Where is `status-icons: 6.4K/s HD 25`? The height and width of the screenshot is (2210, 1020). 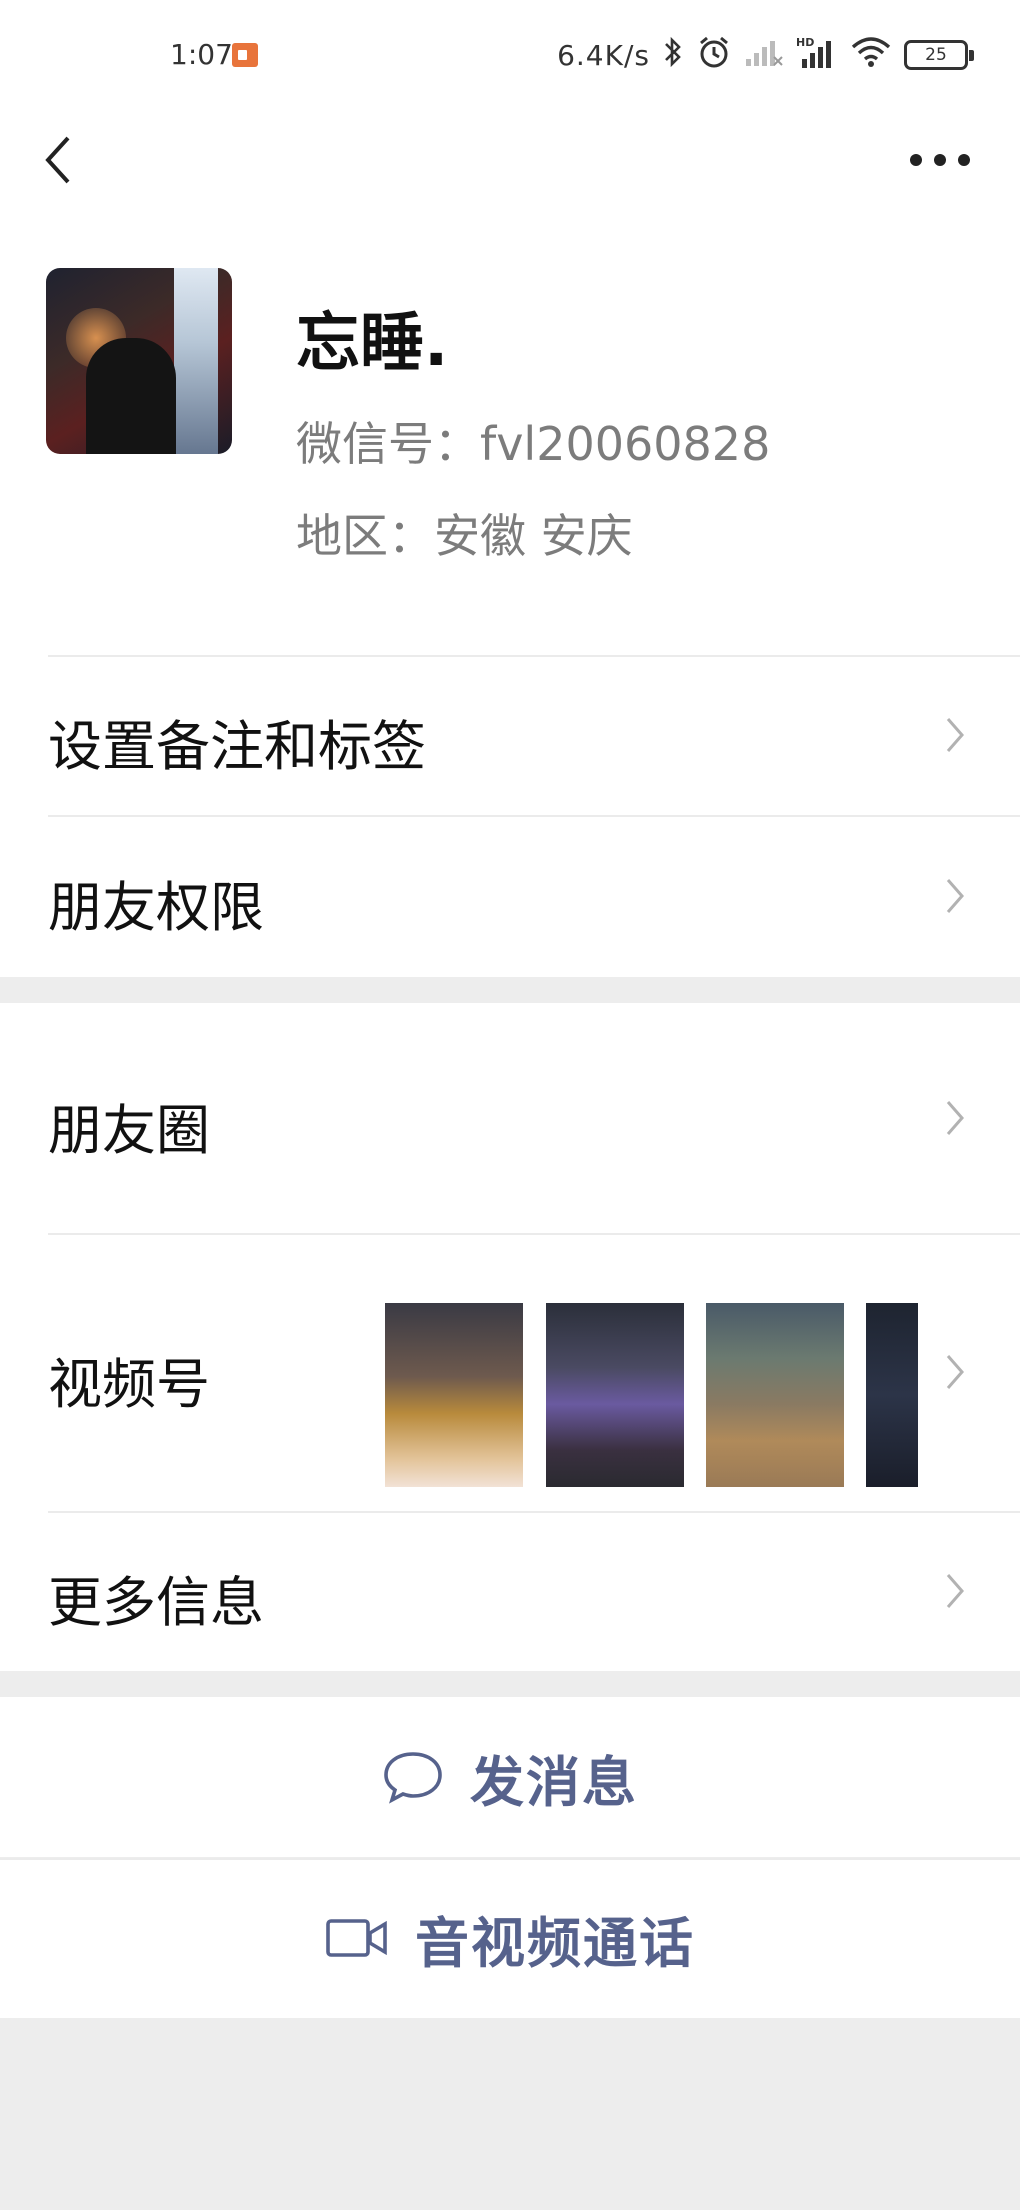
status-icons: 6.4K/s HD 25 is located at coordinates (765, 55).